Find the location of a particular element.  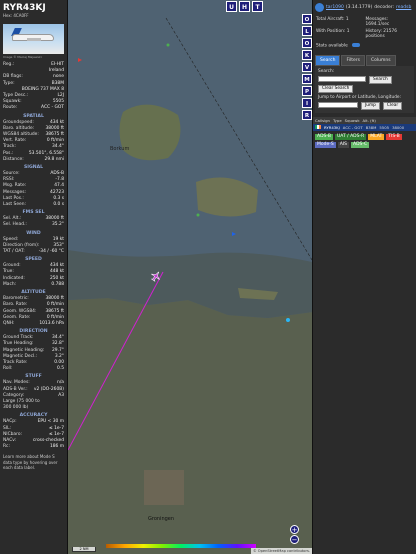

aircraft-photo-wing is located at coordinates (34, 39).